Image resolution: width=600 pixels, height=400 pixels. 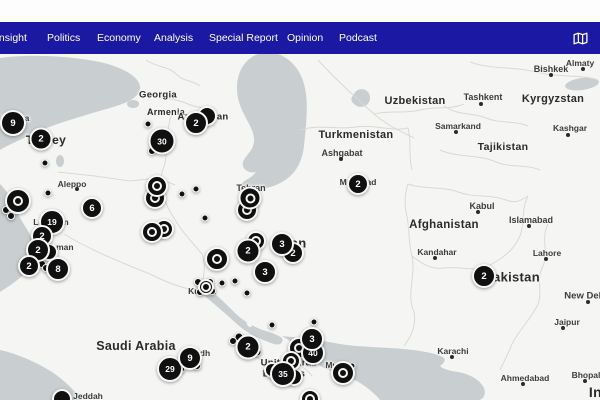 What do you see at coordinates (444, 225) in the screenshot?
I see `country-label-afghanistan: Afghanistan` at bounding box center [444, 225].